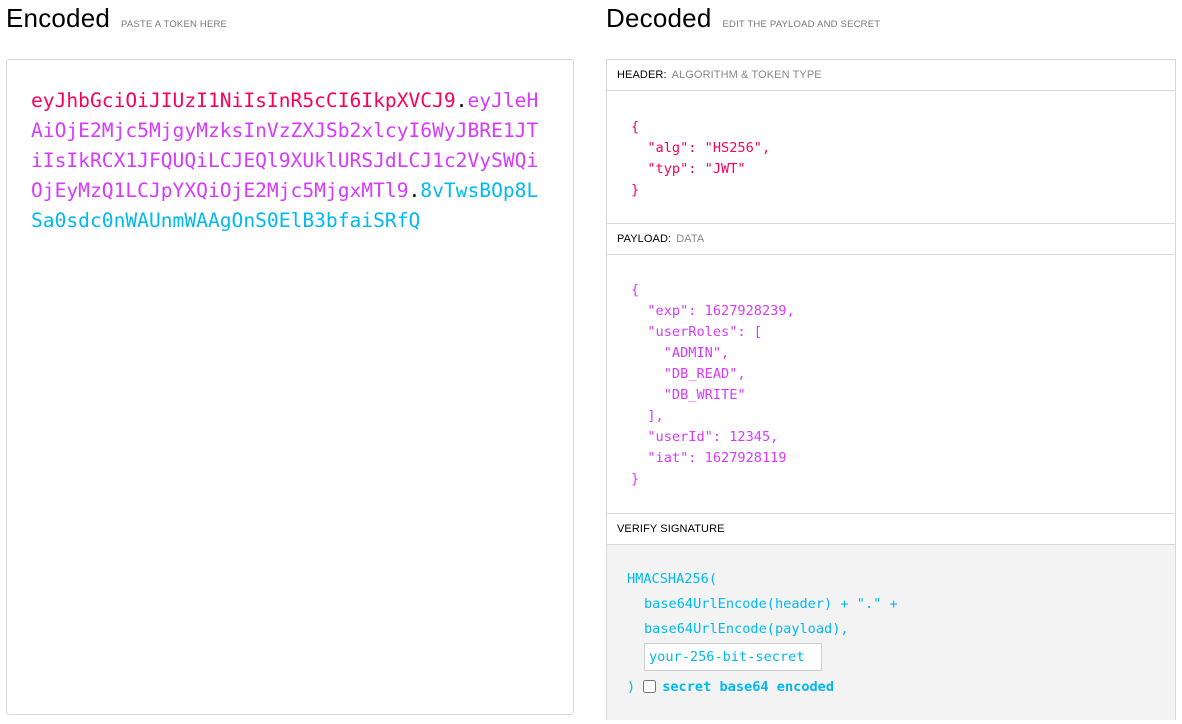 This screenshot has height=724, width=1182. Describe the element at coordinates (291, 18) in the screenshot. I see `encoded-title-bar: Encoded PASTE A TOKEN HERE` at that location.